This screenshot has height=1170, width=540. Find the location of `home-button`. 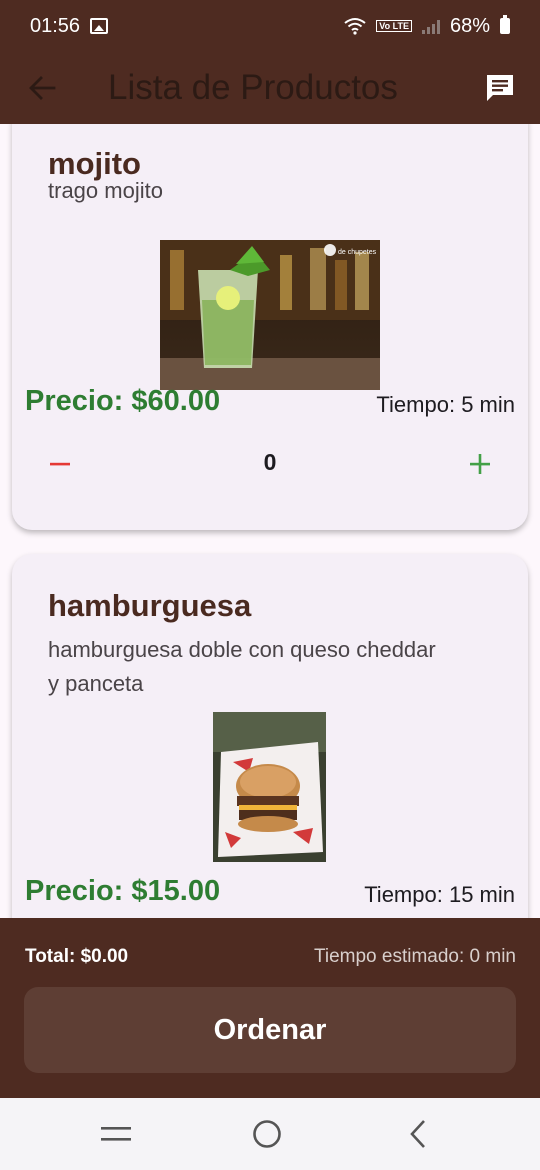

home-button is located at coordinates (267, 1134).